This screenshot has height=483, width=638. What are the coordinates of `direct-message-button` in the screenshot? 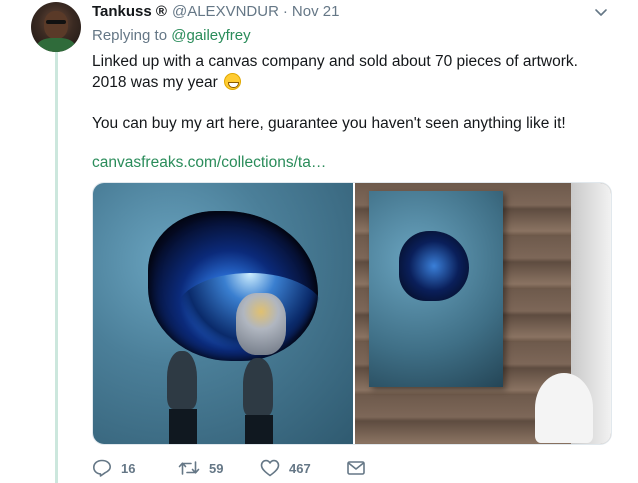 It's located at (356, 468).